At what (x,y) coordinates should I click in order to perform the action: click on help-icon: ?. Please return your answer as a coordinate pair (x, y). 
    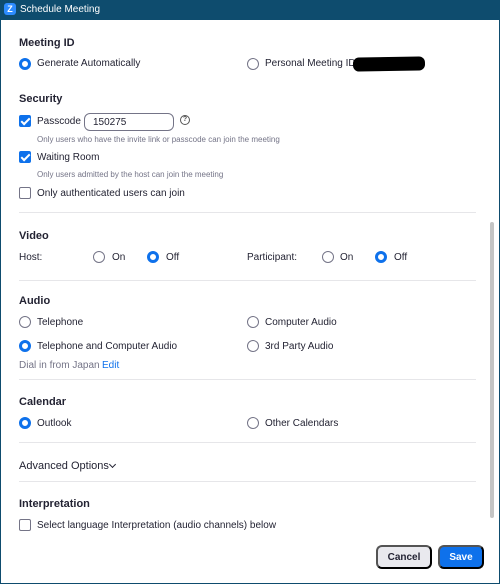
    Looking at the image, I should click on (185, 120).